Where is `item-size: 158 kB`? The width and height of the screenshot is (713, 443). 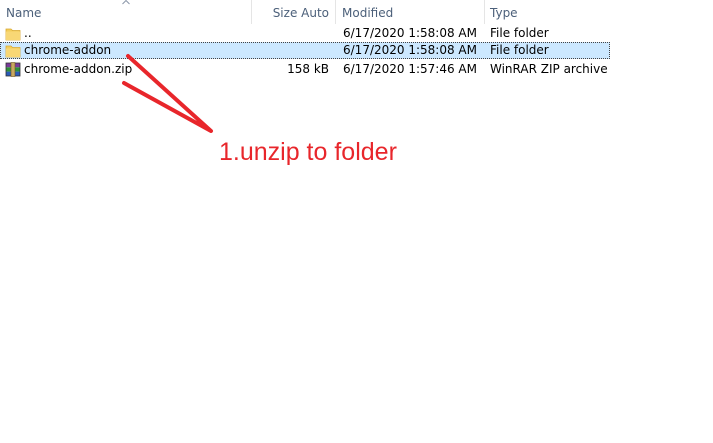 item-size: 158 kB is located at coordinates (308, 69).